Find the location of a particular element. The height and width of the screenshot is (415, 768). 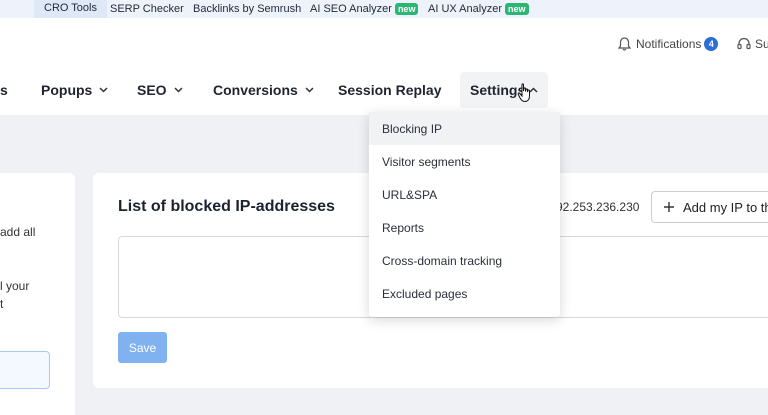

nav-label: s is located at coordinates (4, 90).